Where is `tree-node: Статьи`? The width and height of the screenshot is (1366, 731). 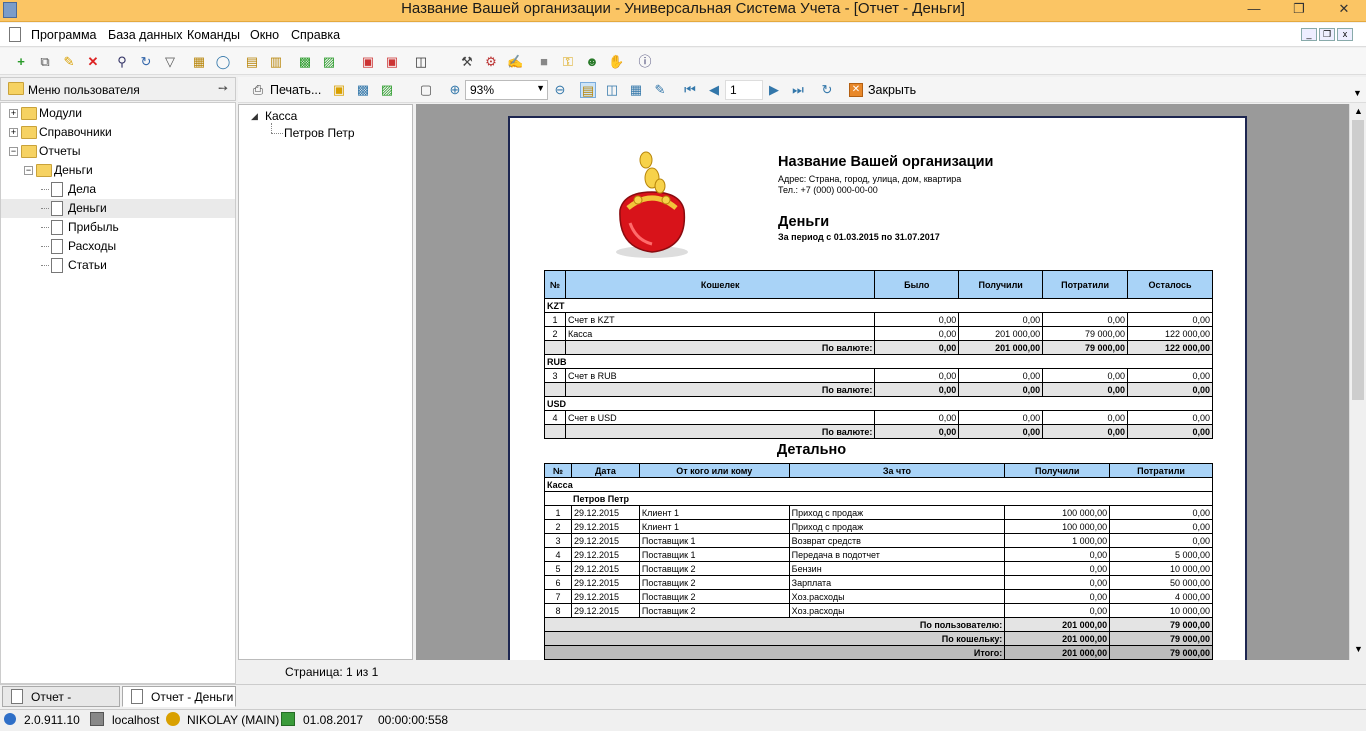 tree-node: Статьи is located at coordinates (118, 265).